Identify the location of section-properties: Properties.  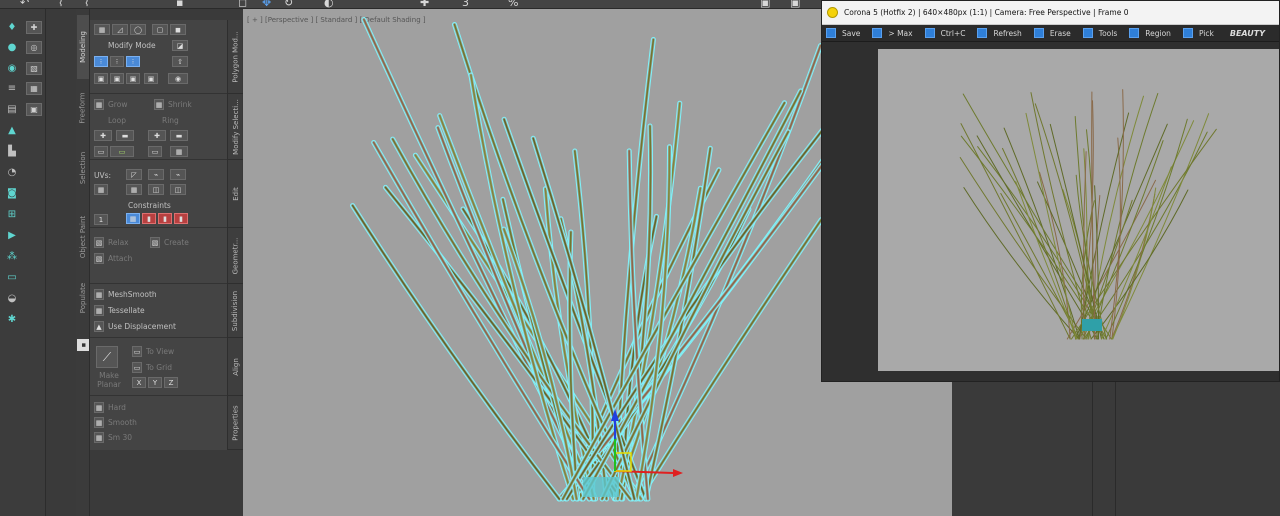
(235, 423).